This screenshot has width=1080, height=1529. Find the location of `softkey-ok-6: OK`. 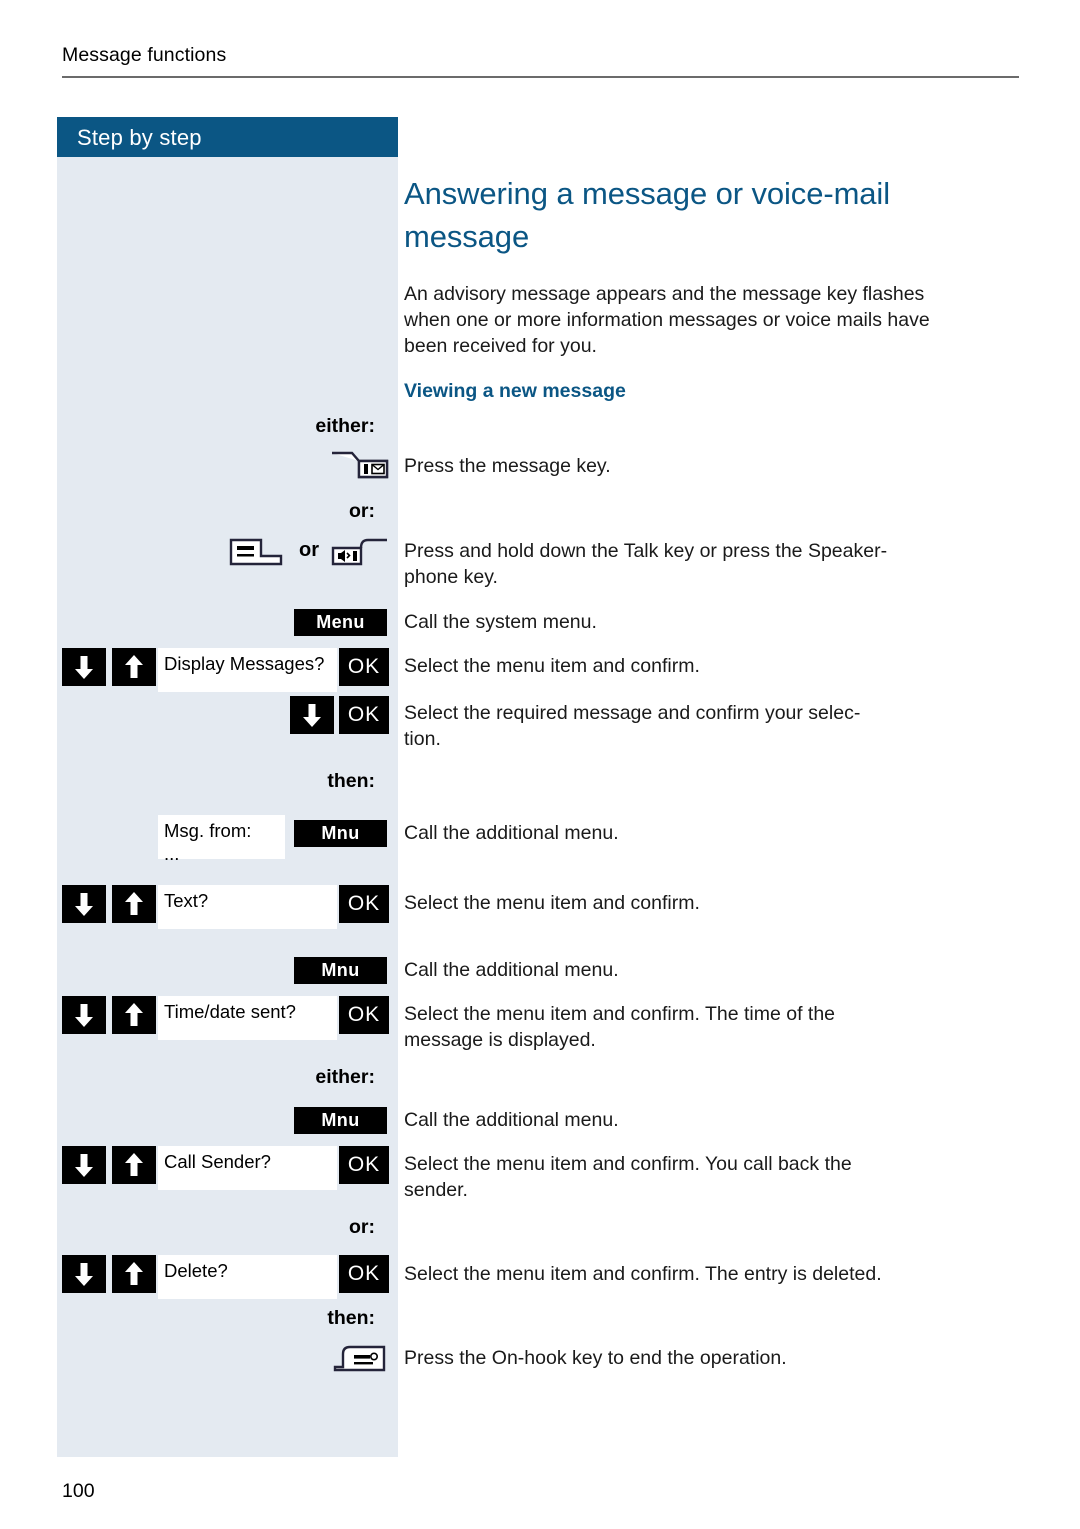

softkey-ok-6: OK is located at coordinates (364, 1274).